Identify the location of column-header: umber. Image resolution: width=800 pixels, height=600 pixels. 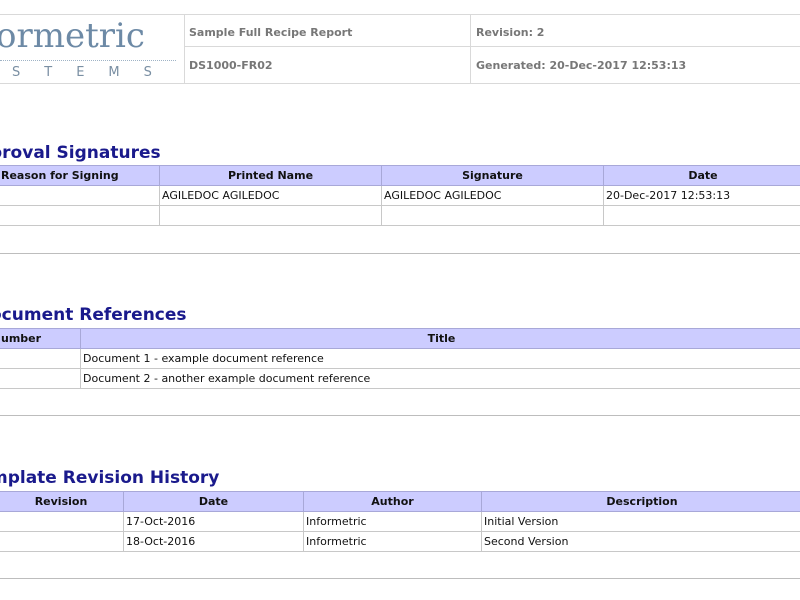
(40, 338).